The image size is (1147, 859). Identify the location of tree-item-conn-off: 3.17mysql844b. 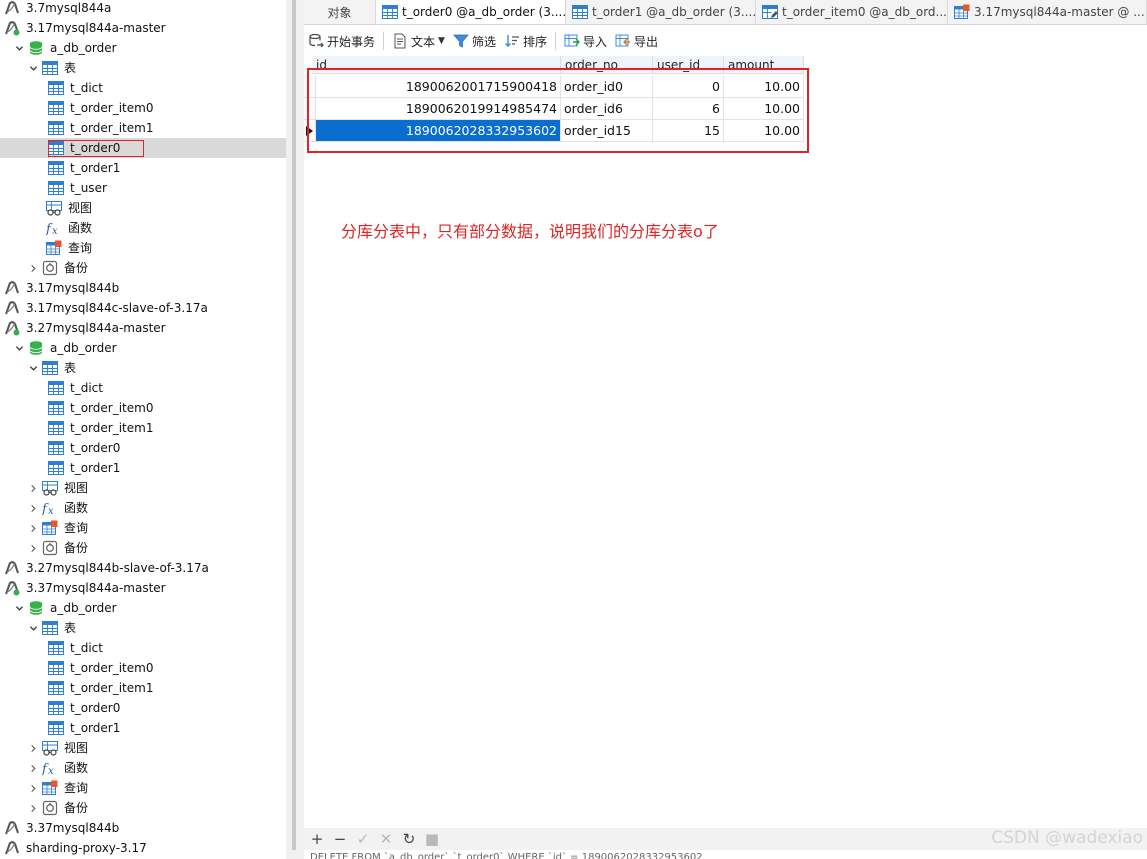
(143, 288).